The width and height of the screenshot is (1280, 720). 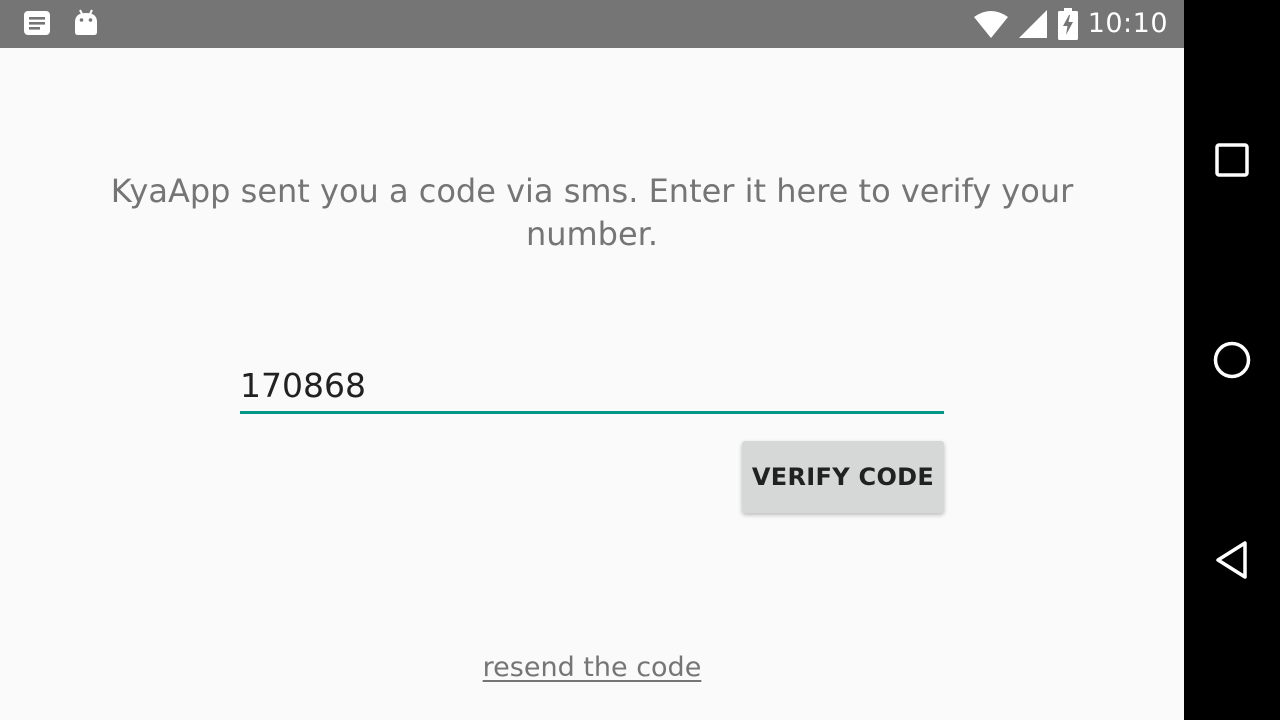 I want to click on home-icon, so click(x=1232, y=360).